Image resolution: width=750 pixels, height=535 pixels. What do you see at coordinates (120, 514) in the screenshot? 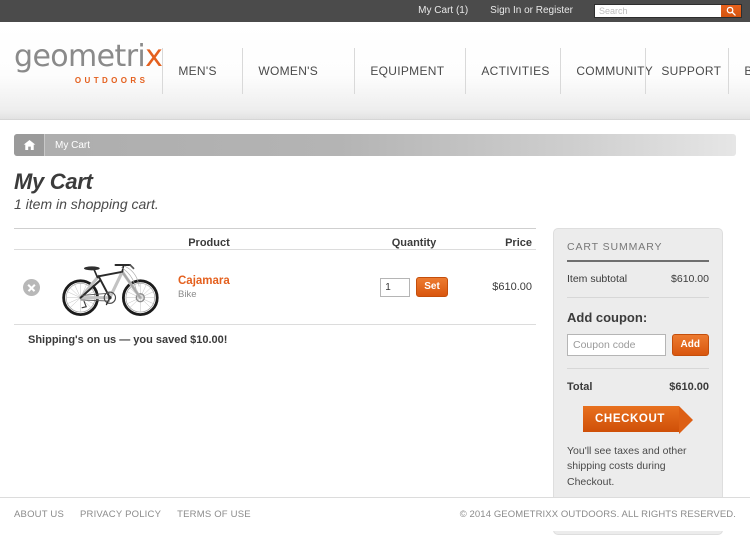
I see `footer-link-privacy-policy: PRIVACY POLICY` at bounding box center [120, 514].